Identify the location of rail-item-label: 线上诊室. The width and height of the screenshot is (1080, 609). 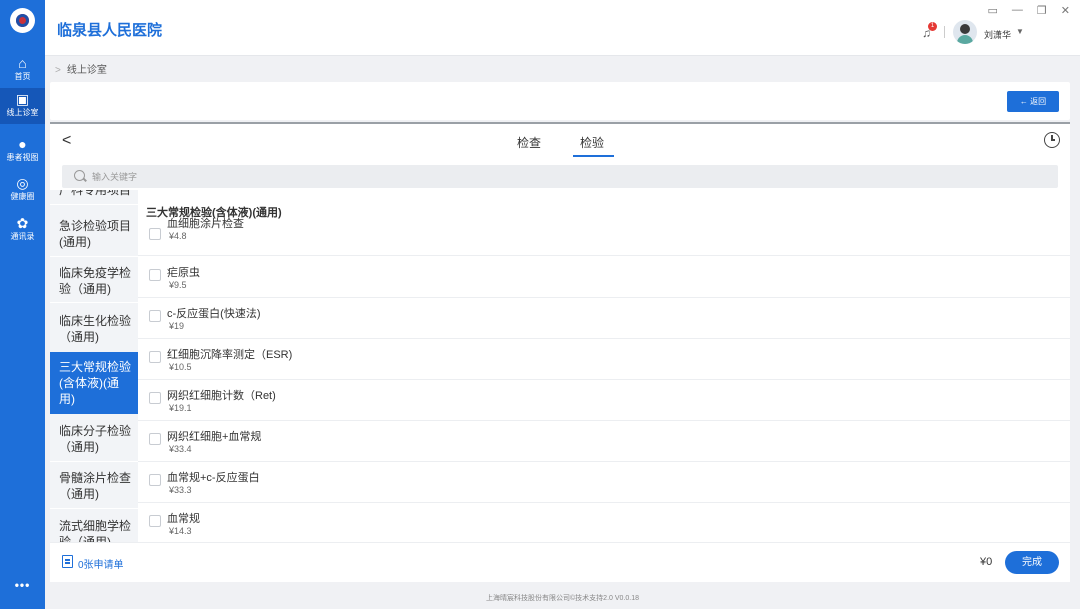
(22, 112).